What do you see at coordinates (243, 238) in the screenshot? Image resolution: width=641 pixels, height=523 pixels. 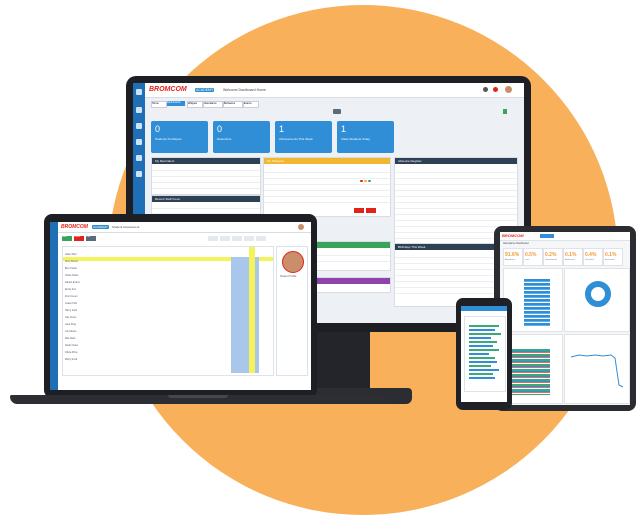 I see `laptop-toolbar` at bounding box center [243, 238].